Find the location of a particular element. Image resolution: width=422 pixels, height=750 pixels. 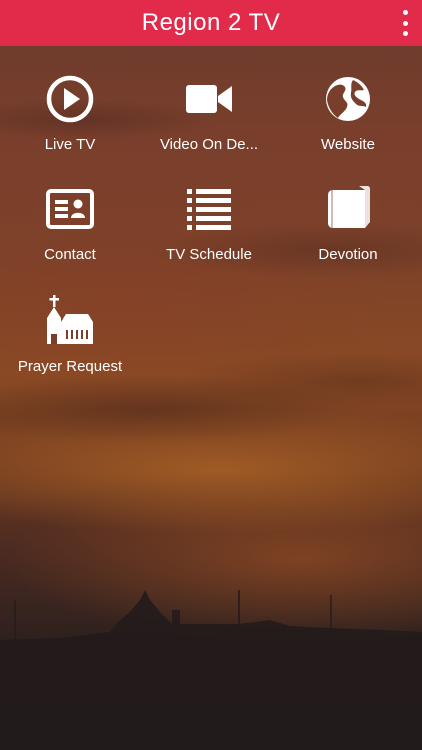

church-icon is located at coordinates (70, 320).